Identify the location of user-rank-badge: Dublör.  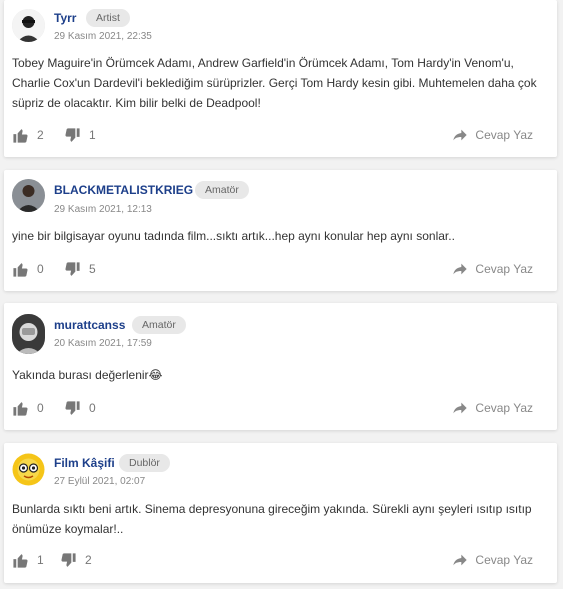
(144, 463).